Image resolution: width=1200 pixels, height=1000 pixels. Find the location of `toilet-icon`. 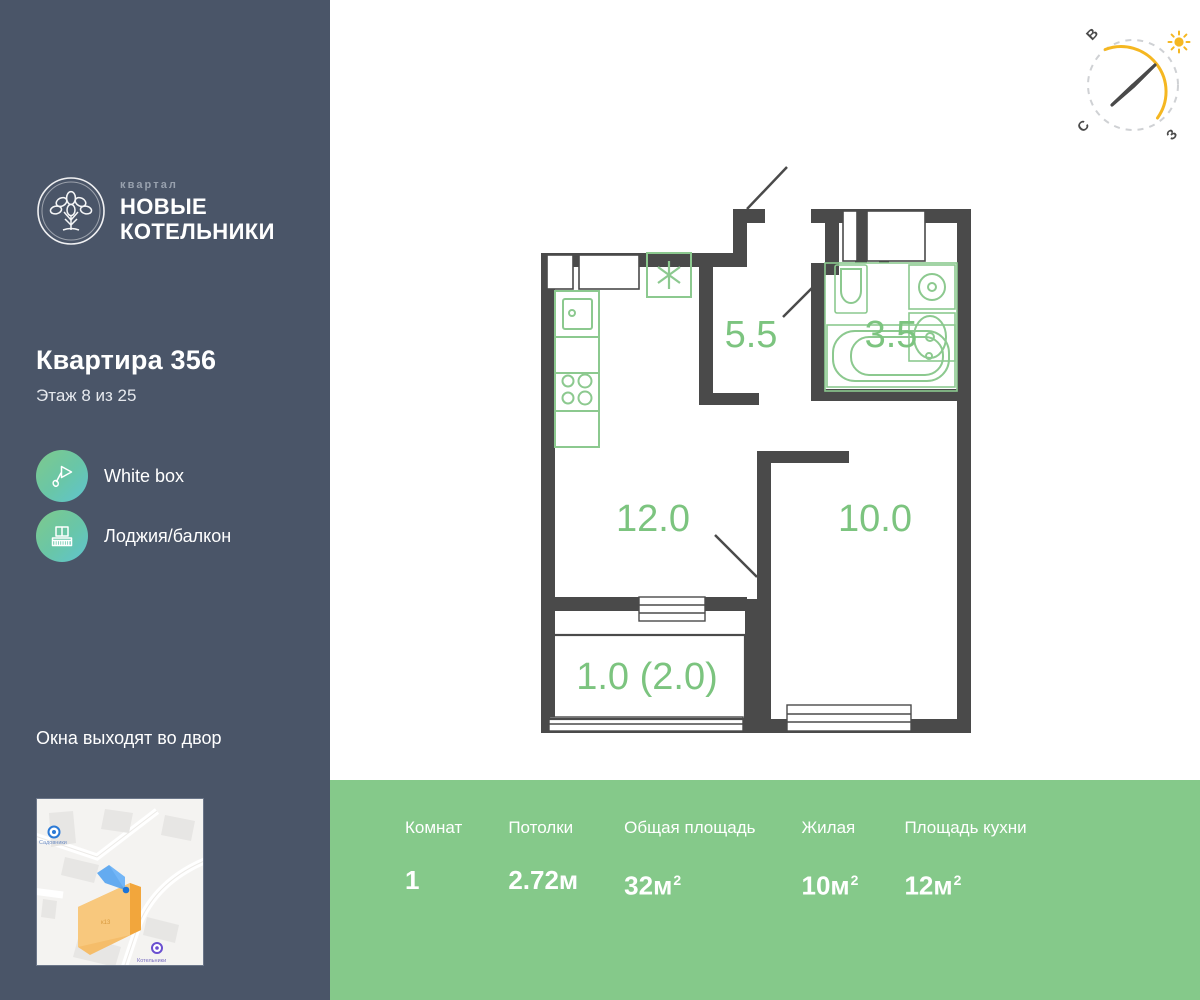

toilet-icon is located at coordinates (851, 289).